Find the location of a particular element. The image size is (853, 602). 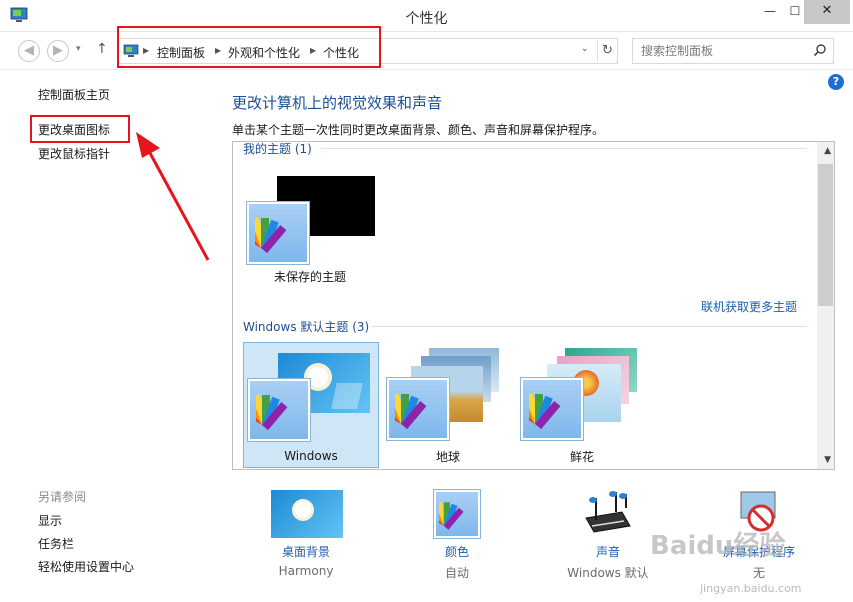

red-annotation-arrow is located at coordinates (173, 196).